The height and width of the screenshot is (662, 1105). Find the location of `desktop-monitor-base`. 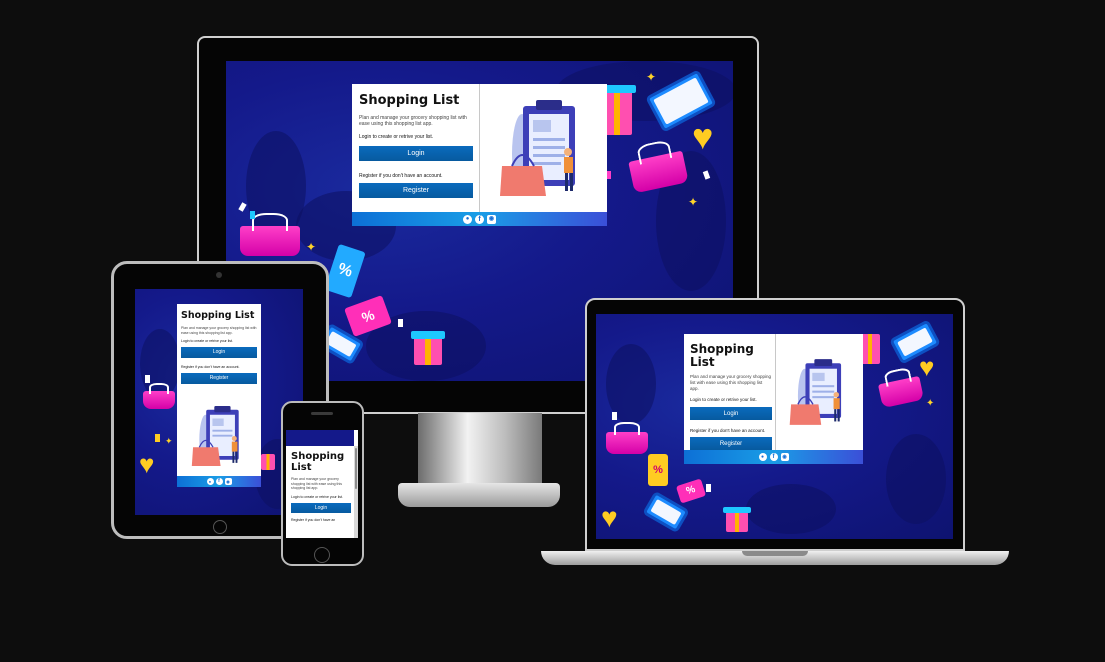

desktop-monitor-base is located at coordinates (479, 495).